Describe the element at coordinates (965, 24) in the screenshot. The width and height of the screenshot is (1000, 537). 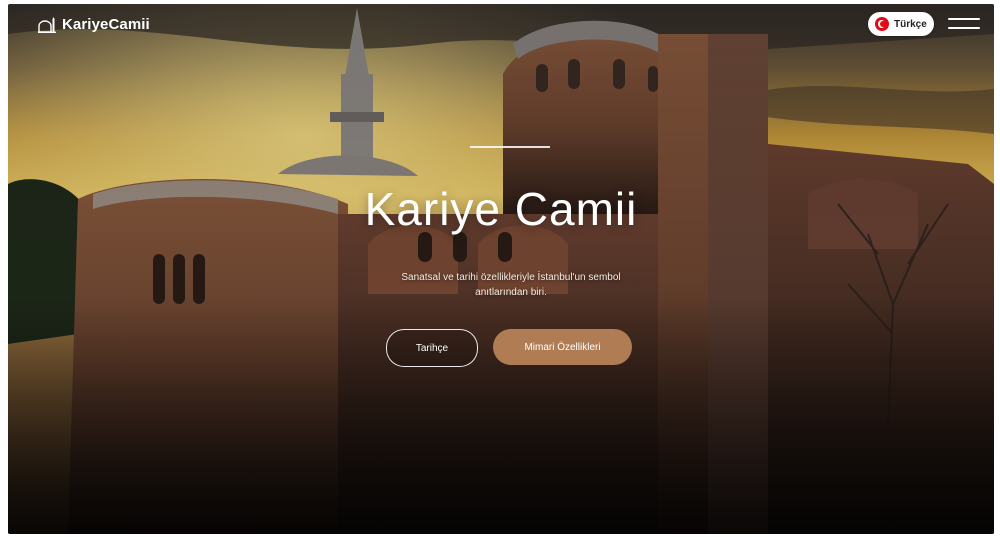
I see `hamburger-menu-icon` at that location.